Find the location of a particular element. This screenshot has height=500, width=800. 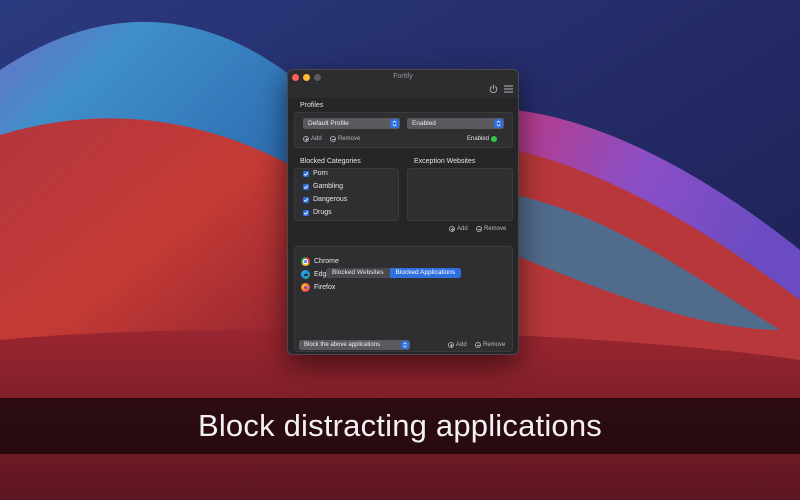

caption-text: Block distracting applications is located at coordinates (400, 425).